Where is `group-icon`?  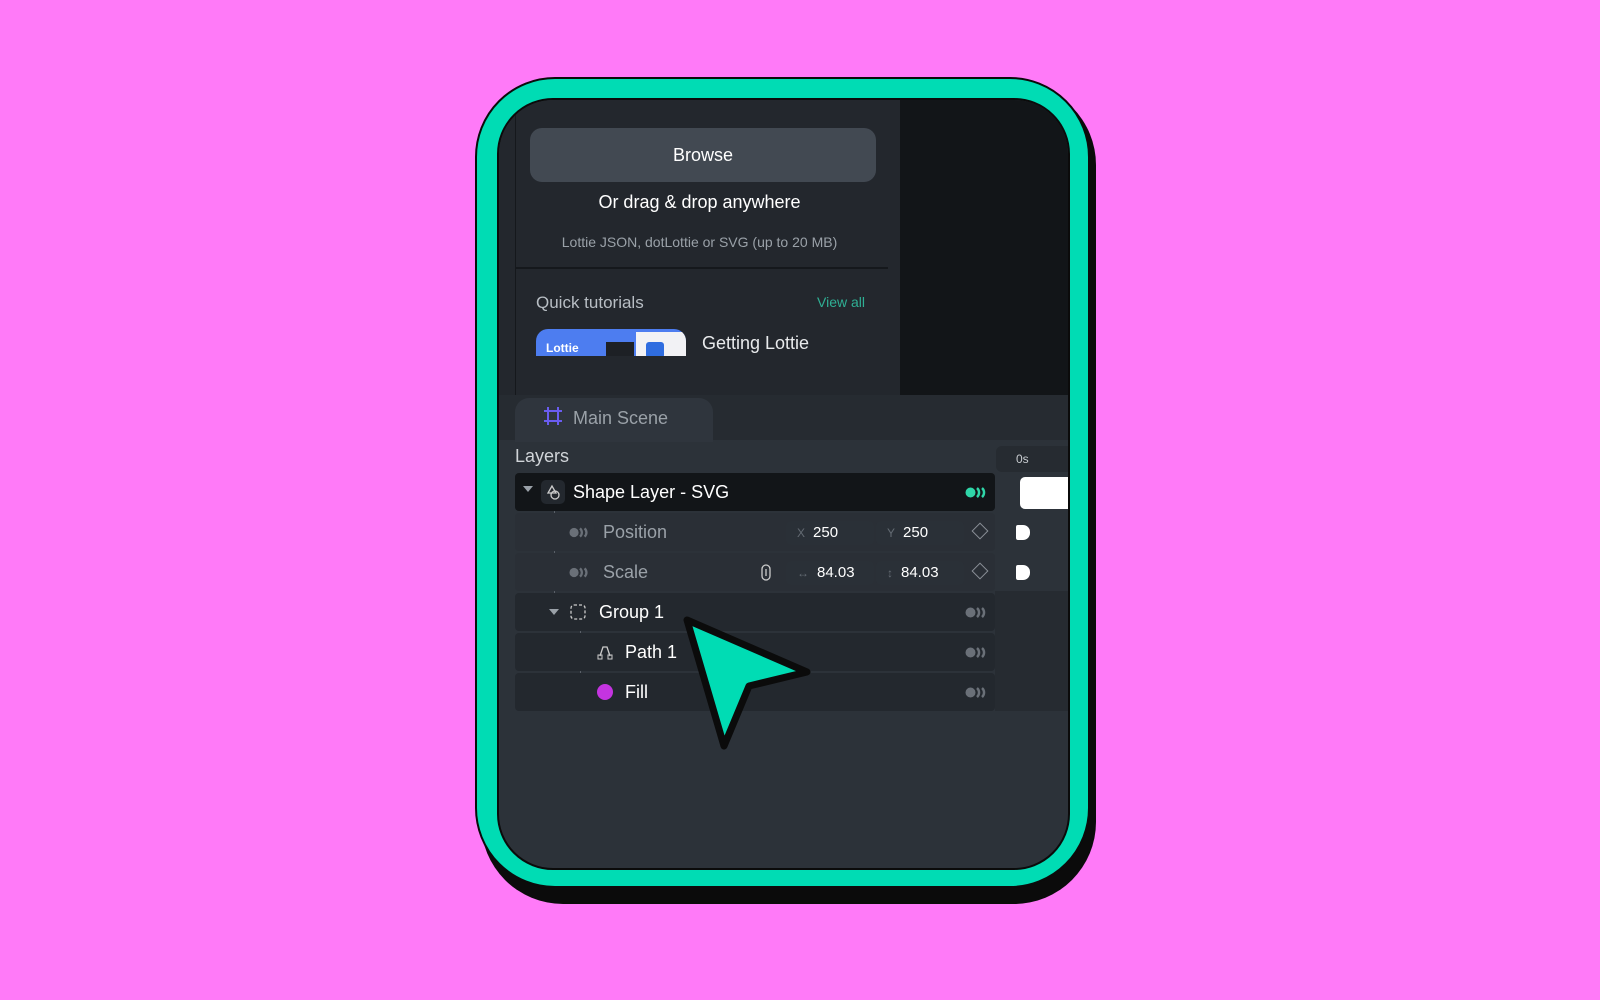 group-icon is located at coordinates (578, 612).